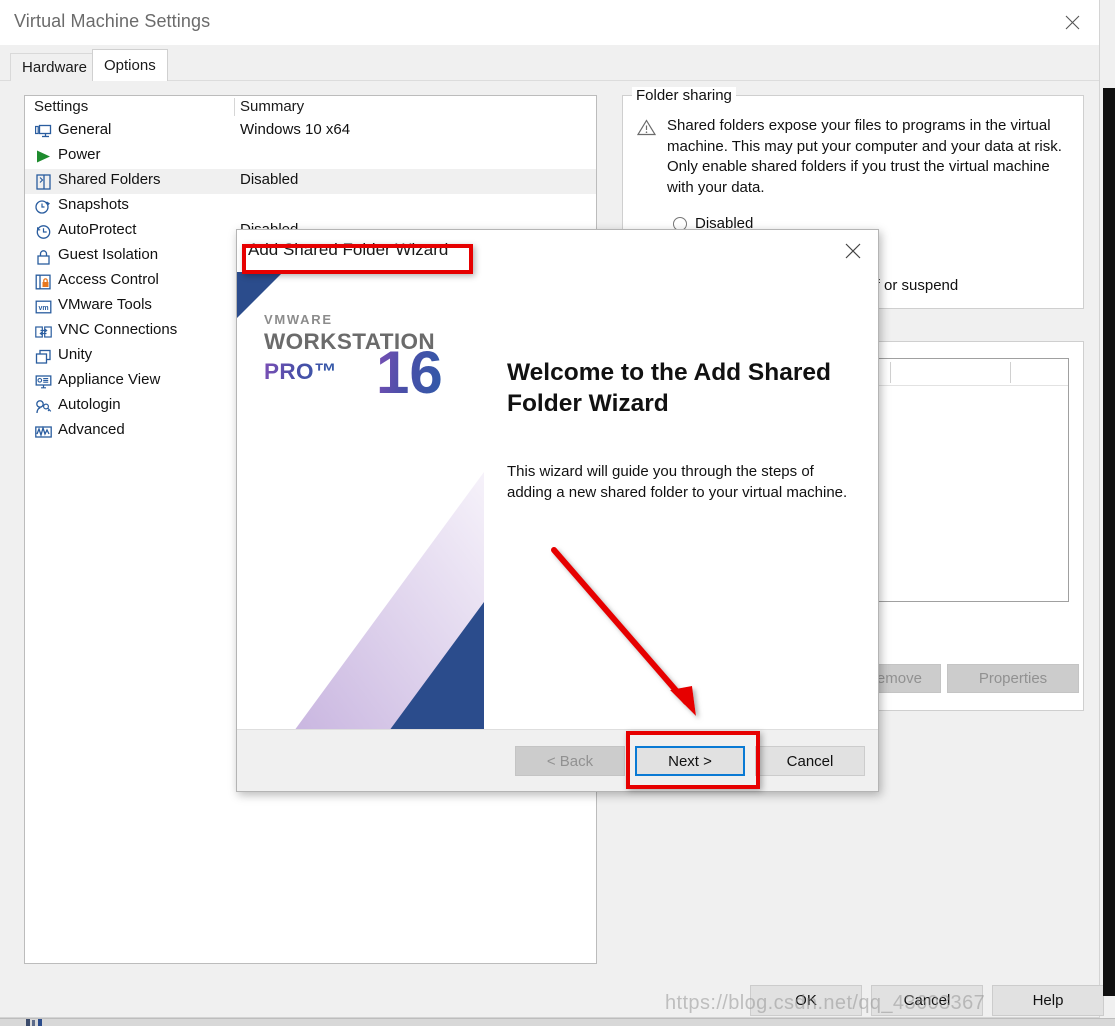  I want to click on snapshot-clock-icon, so click(43, 206).